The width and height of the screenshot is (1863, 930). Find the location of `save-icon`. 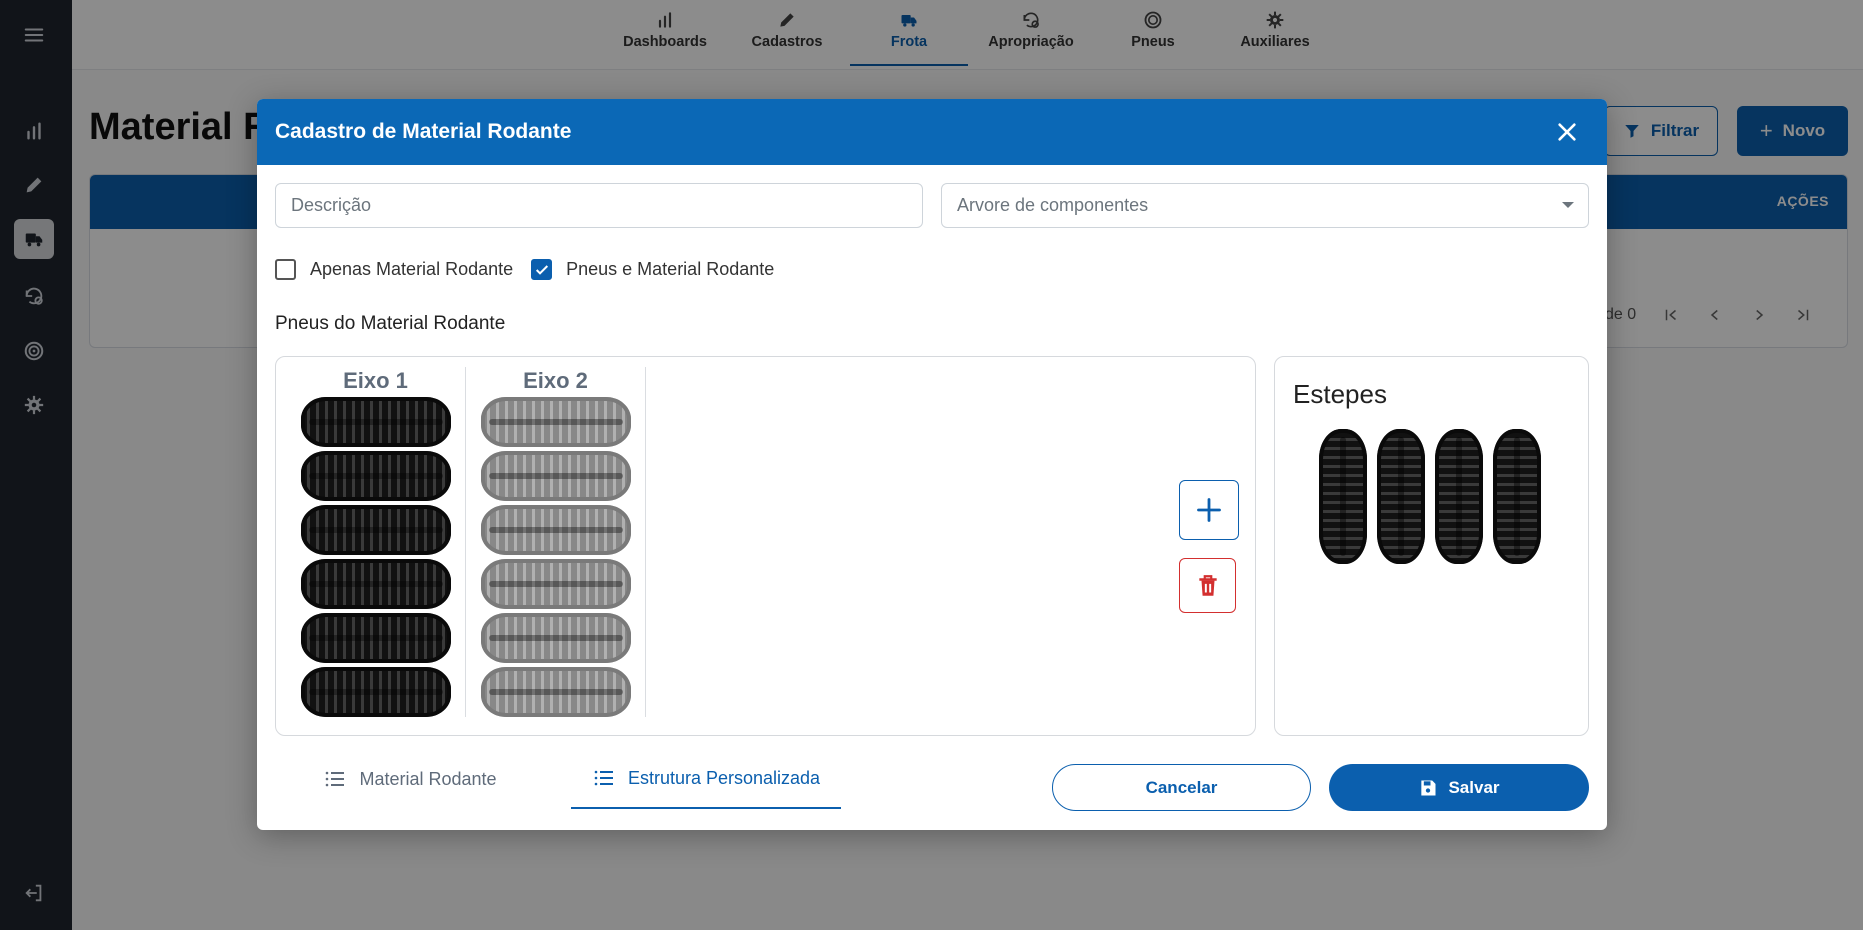

save-icon is located at coordinates (1428, 787).